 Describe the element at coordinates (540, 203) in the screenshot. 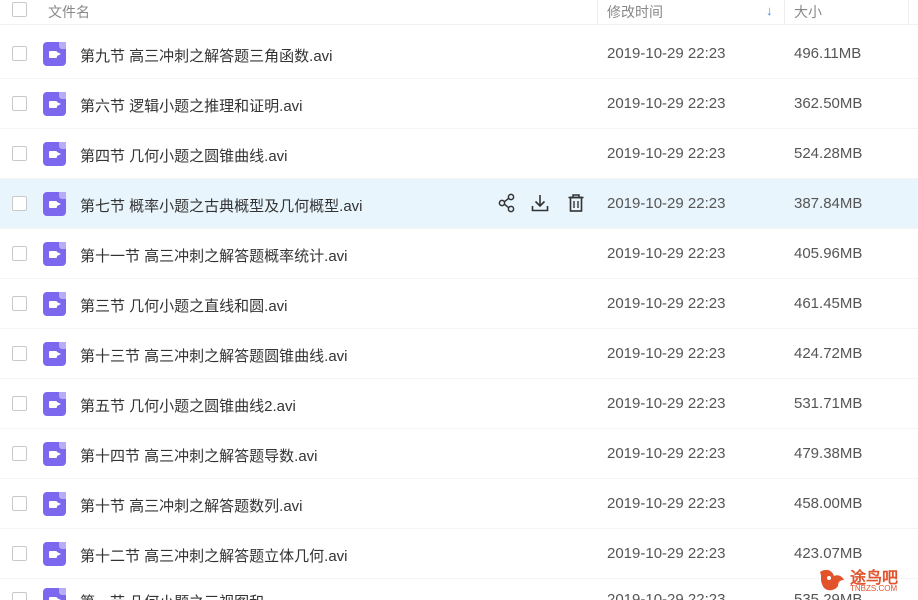

I see `download-icon` at that location.